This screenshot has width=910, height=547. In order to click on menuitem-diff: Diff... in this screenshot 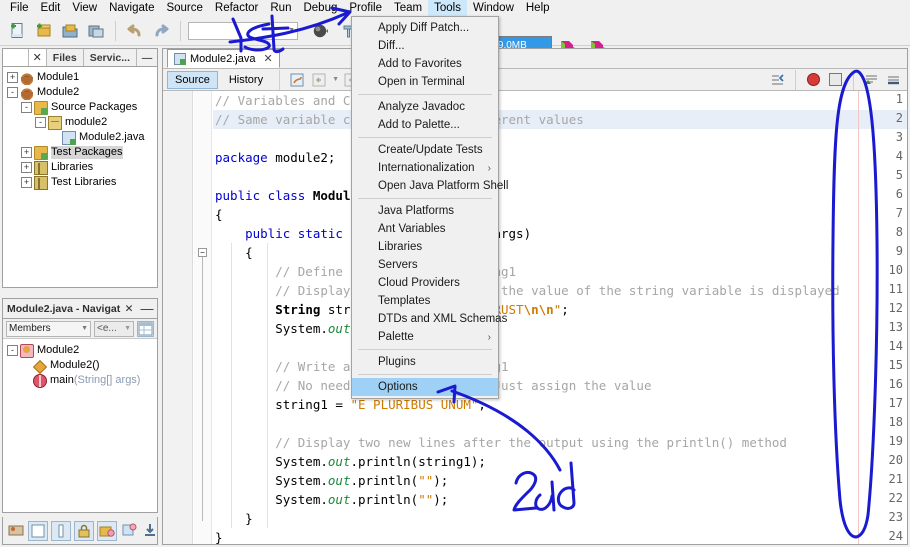, I will do `click(425, 46)`.